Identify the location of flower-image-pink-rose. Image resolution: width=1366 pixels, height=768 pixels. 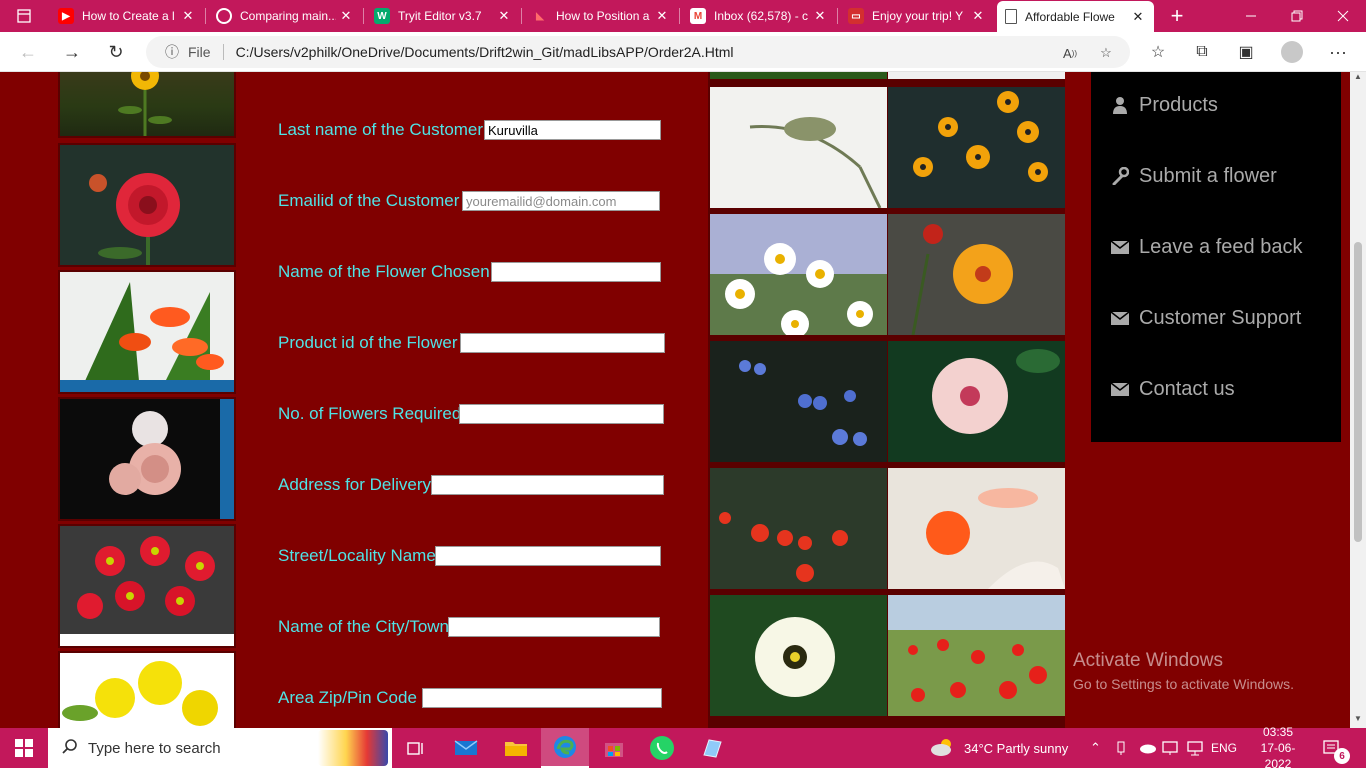
(147, 459).